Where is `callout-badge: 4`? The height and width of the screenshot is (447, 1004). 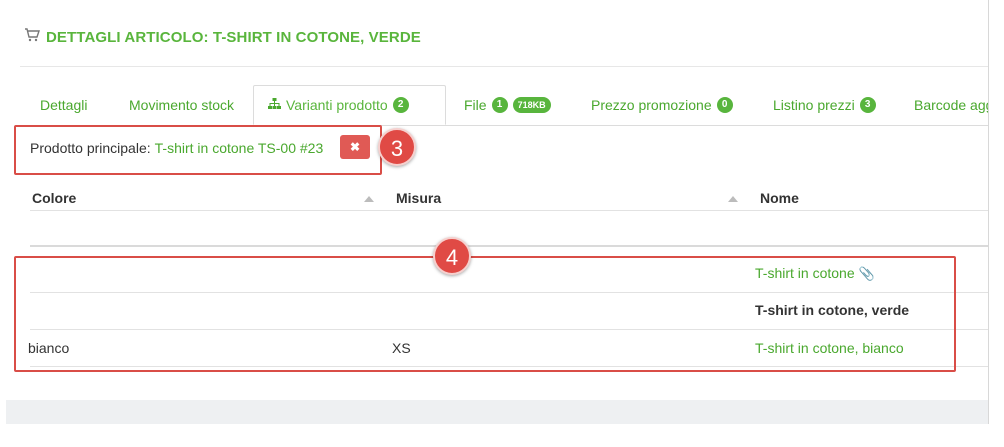 callout-badge: 4 is located at coordinates (452, 256).